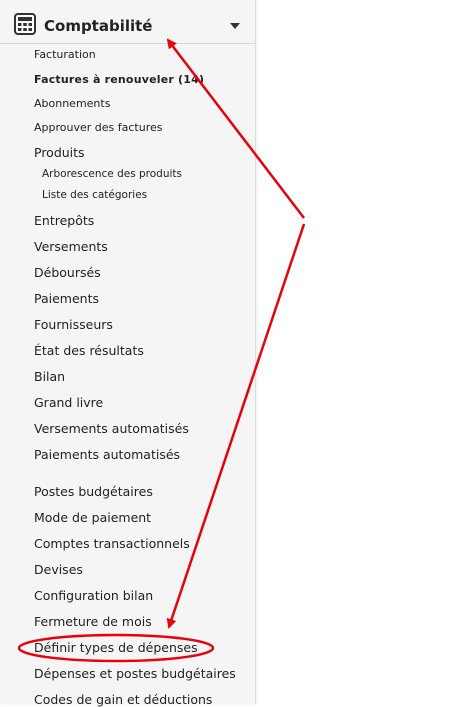  Describe the element at coordinates (58, 569) in the screenshot. I see `menu-item-devises: Devises` at that location.